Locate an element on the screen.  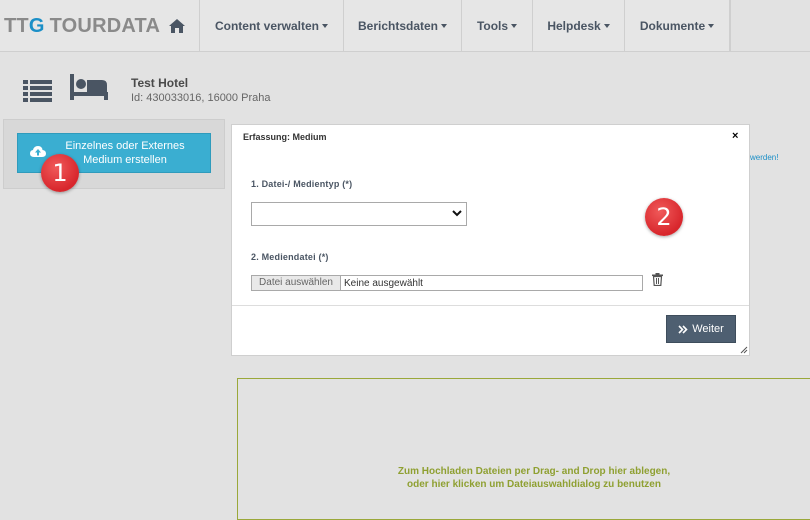
nav-tools: Tools is located at coordinates (497, 25).